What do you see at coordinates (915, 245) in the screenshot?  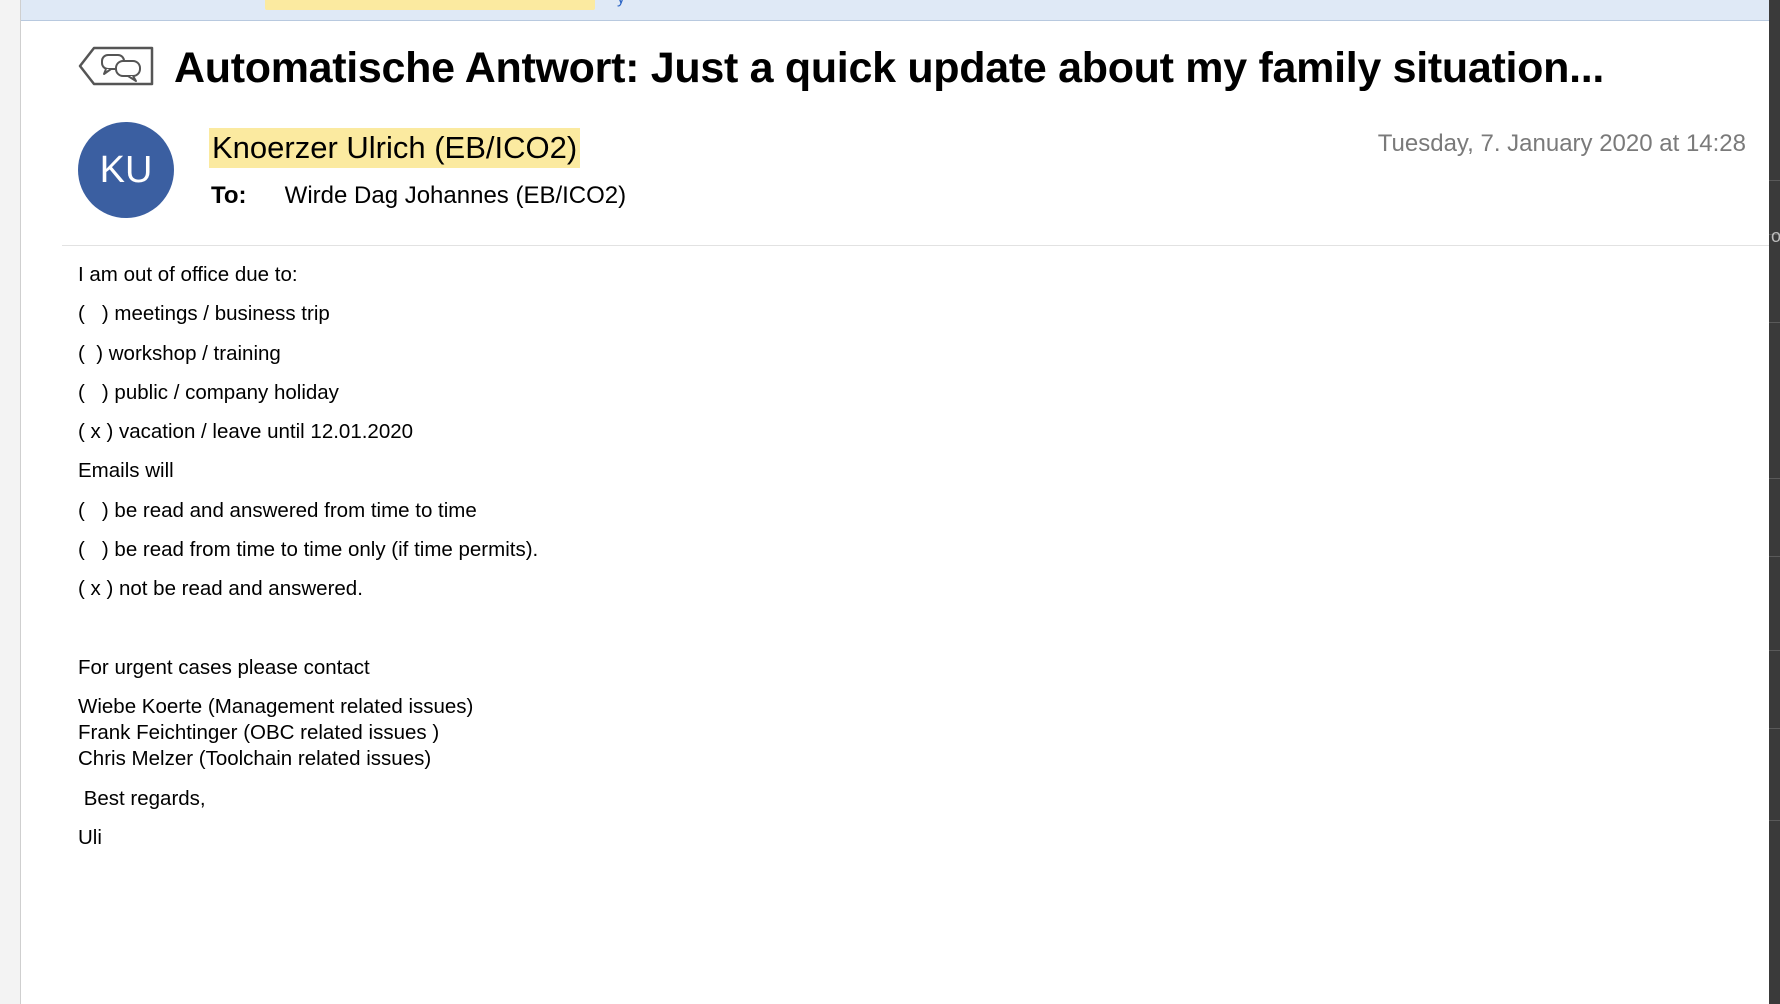 I see `header-divider` at bounding box center [915, 245].